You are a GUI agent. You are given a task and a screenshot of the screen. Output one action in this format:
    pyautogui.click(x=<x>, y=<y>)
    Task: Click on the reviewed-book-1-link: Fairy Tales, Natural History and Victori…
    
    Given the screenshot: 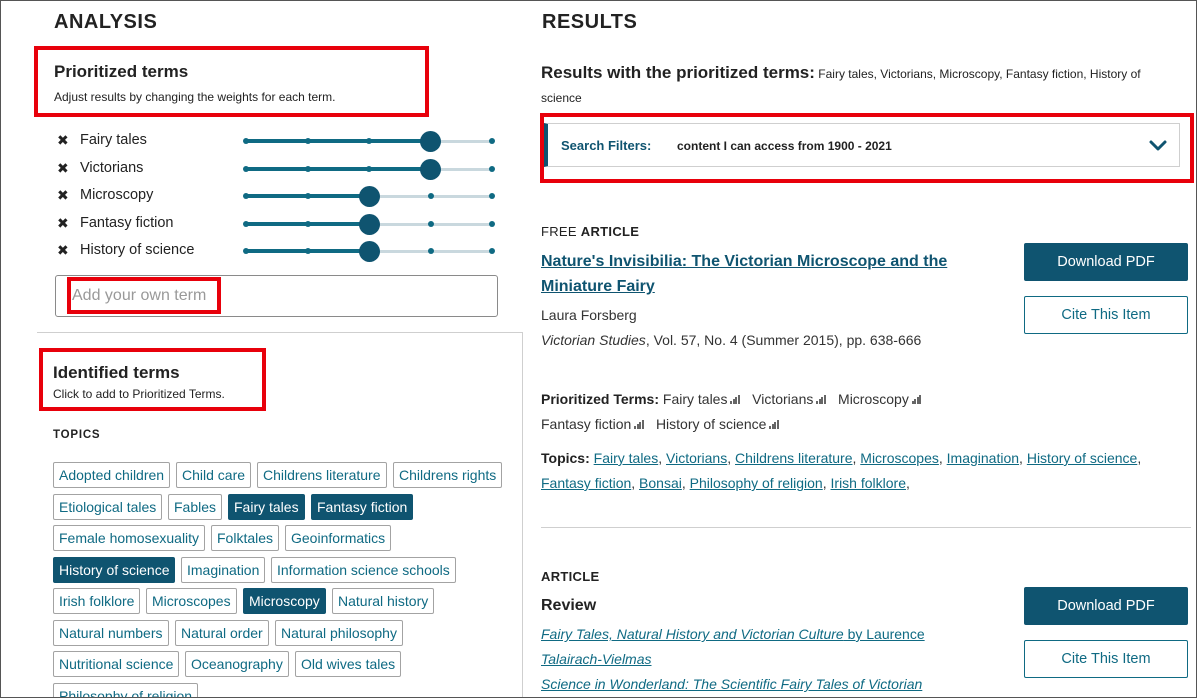 What is the action you would take?
    pyautogui.click(x=733, y=634)
    